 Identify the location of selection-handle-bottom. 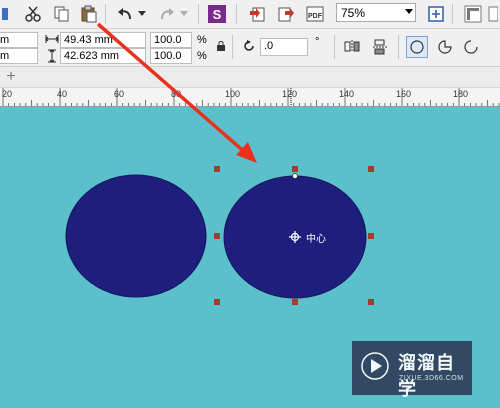
(295, 302).